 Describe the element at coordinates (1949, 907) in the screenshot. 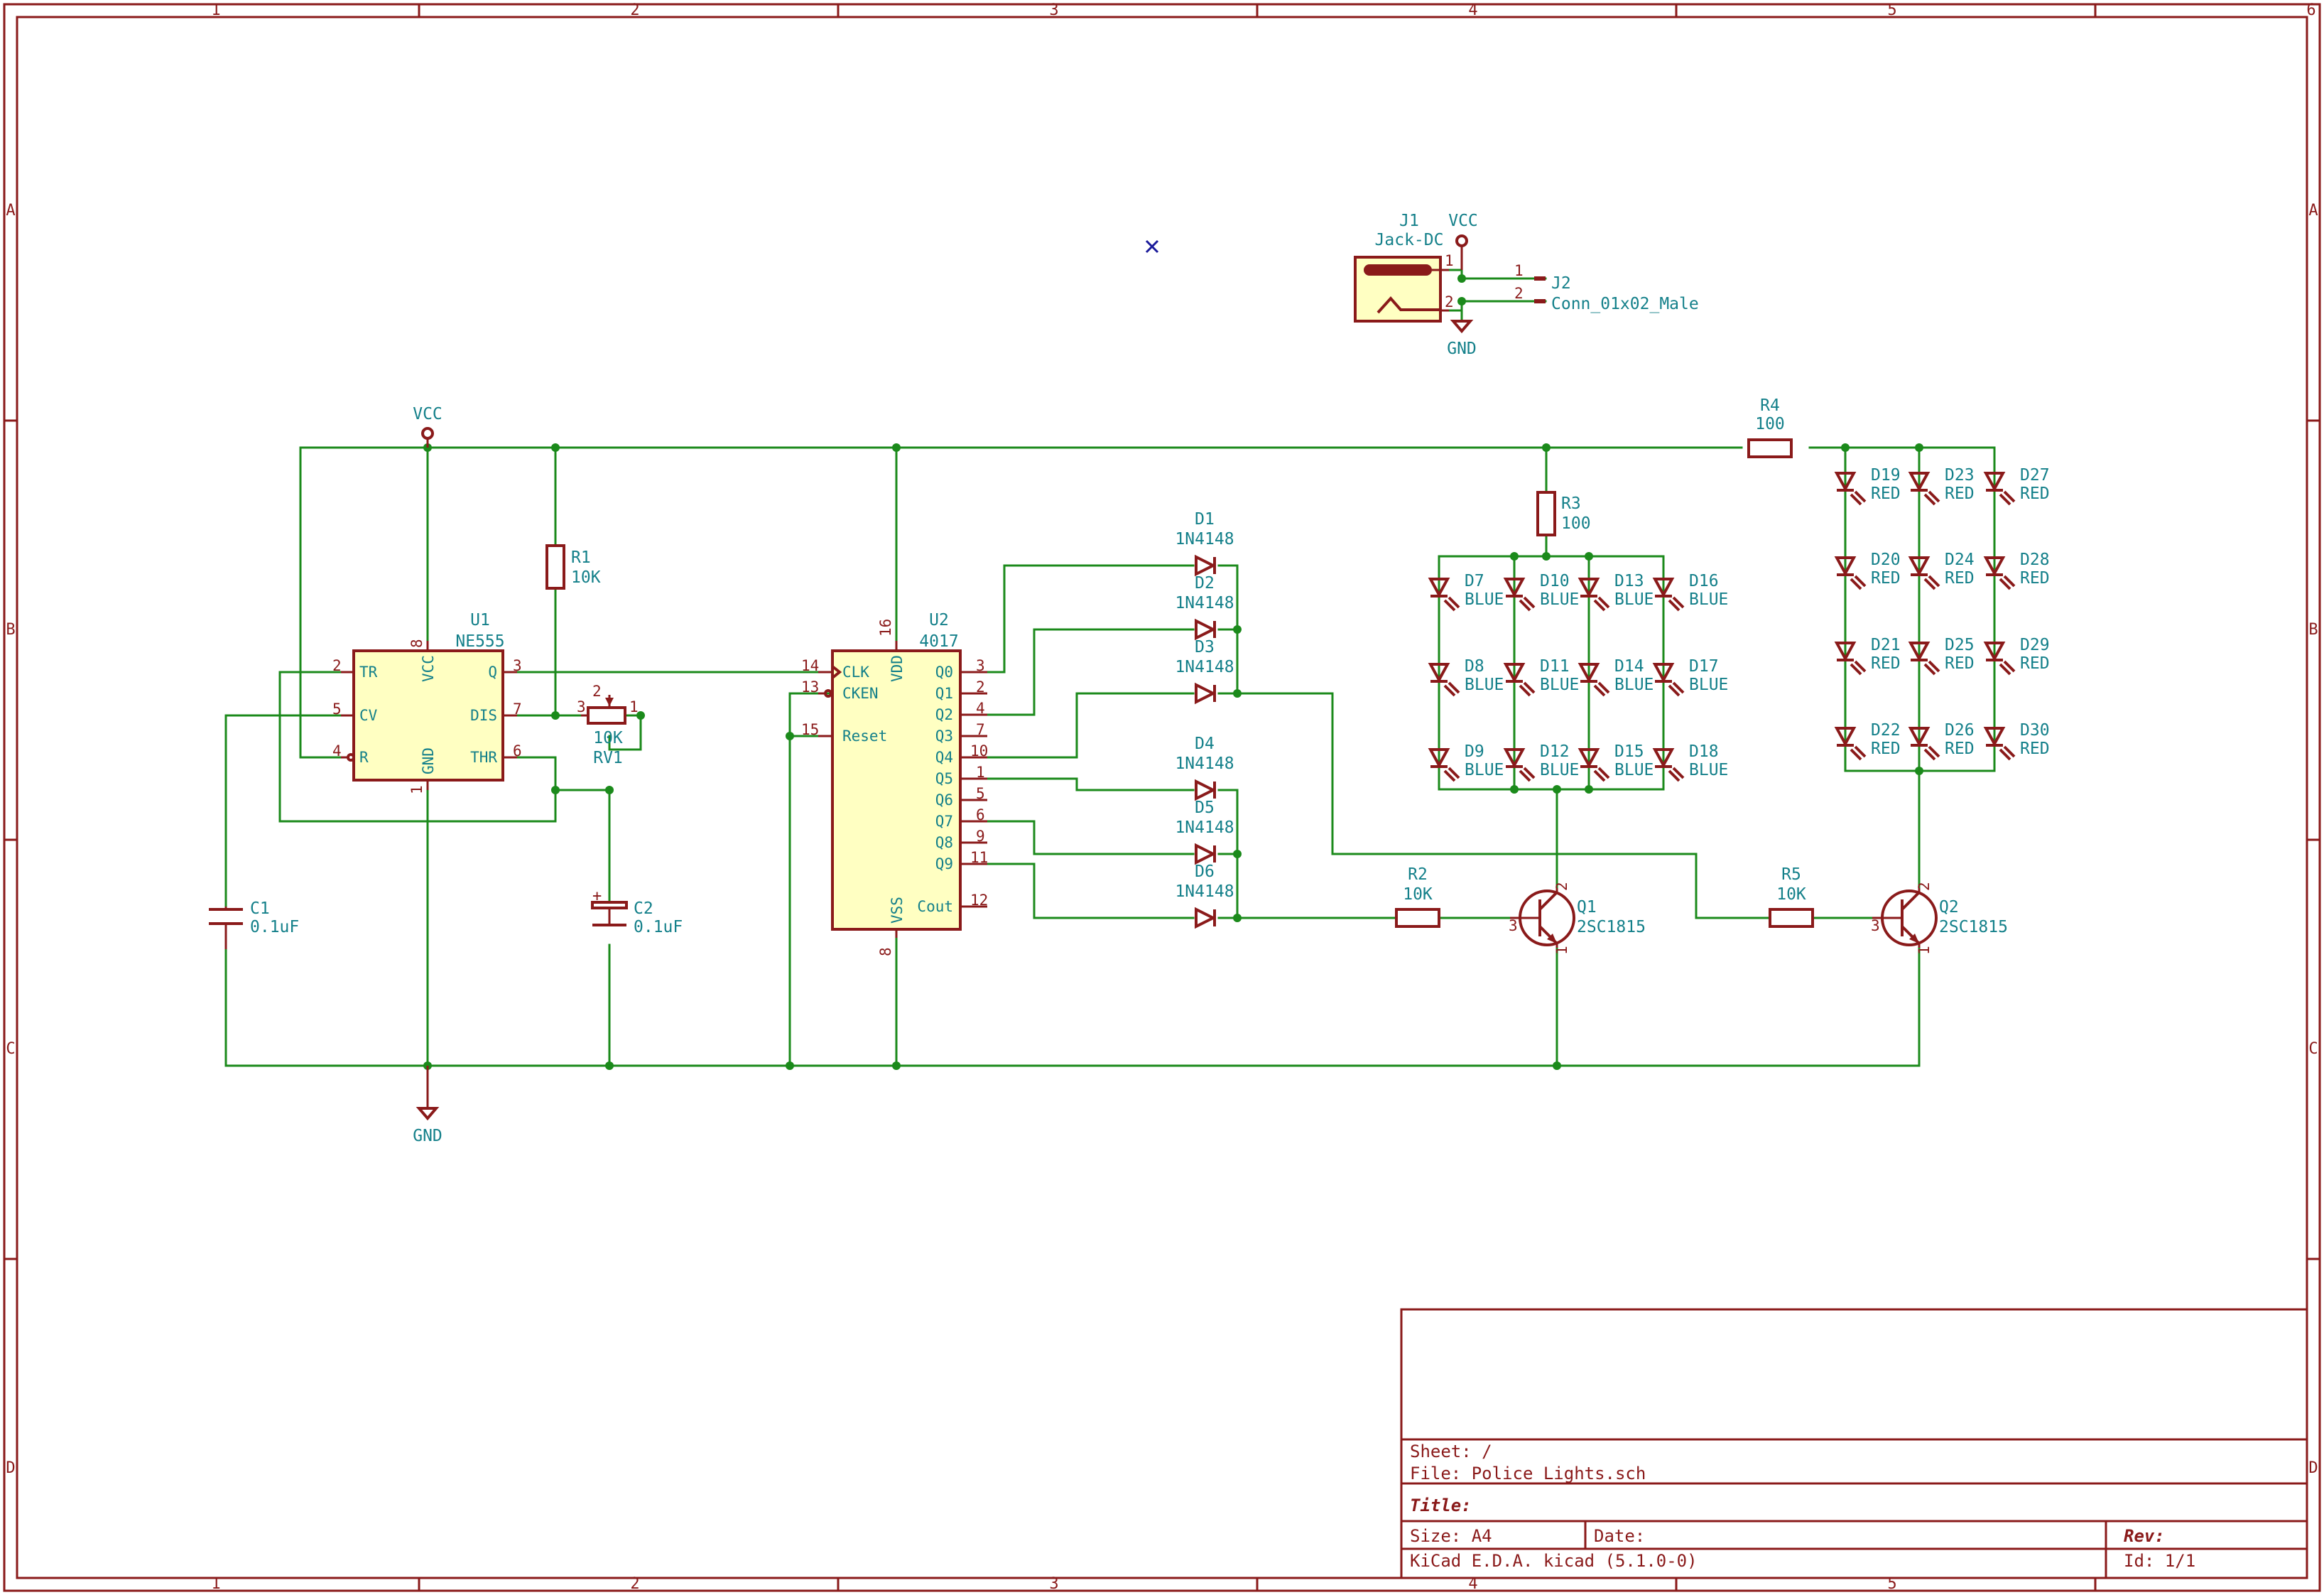

I see `svg-text: Q2` at that location.